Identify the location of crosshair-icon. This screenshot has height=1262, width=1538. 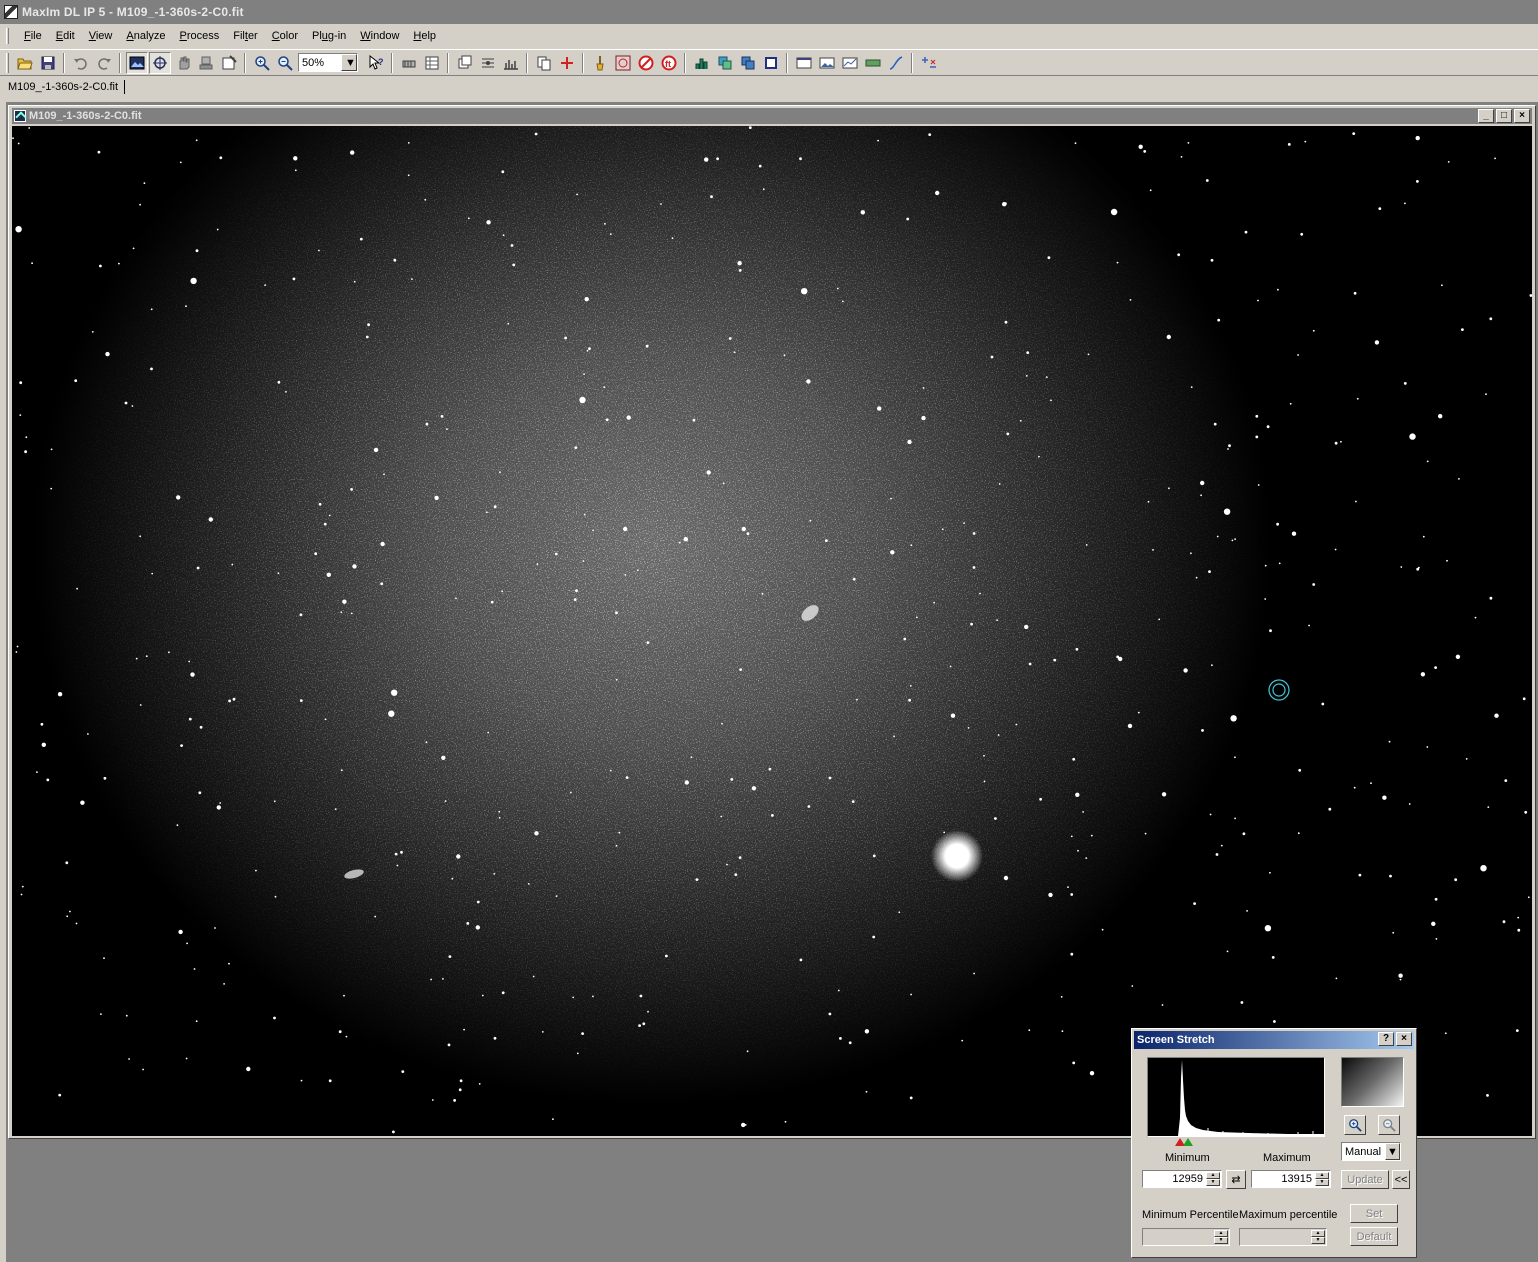
(567, 63).